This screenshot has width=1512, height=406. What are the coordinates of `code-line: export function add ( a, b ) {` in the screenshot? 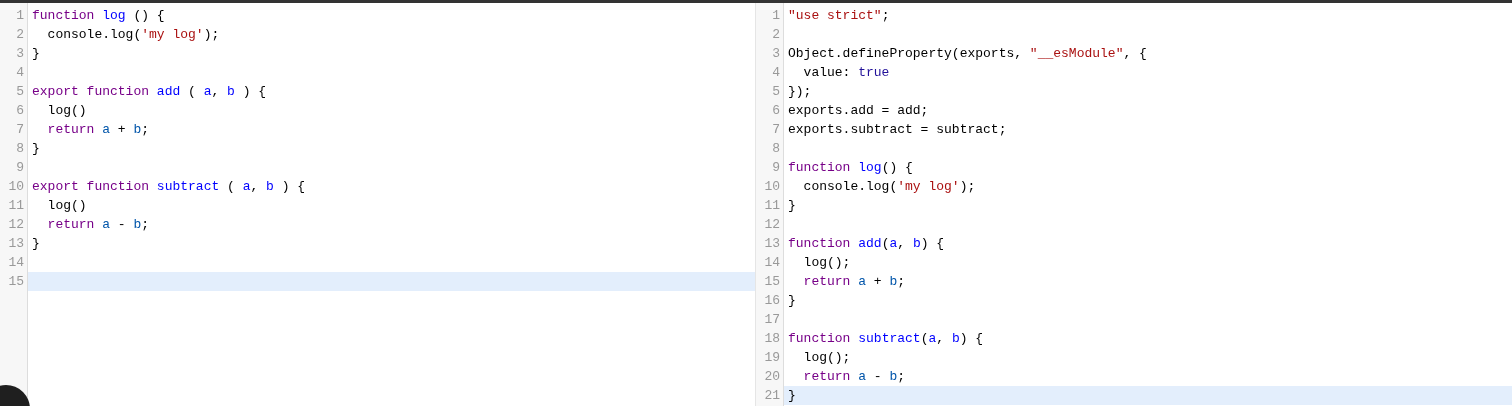 It's located at (149, 91).